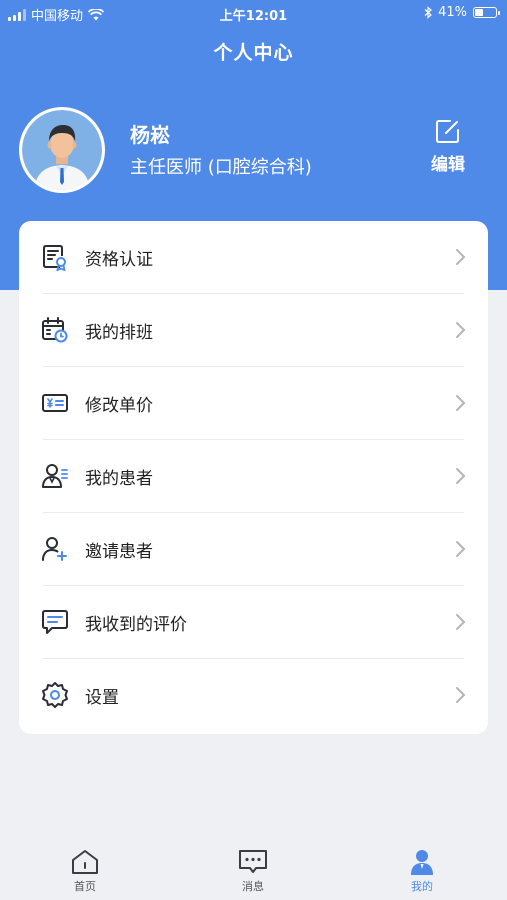  What do you see at coordinates (85, 862) in the screenshot?
I see `home-icon` at bounding box center [85, 862].